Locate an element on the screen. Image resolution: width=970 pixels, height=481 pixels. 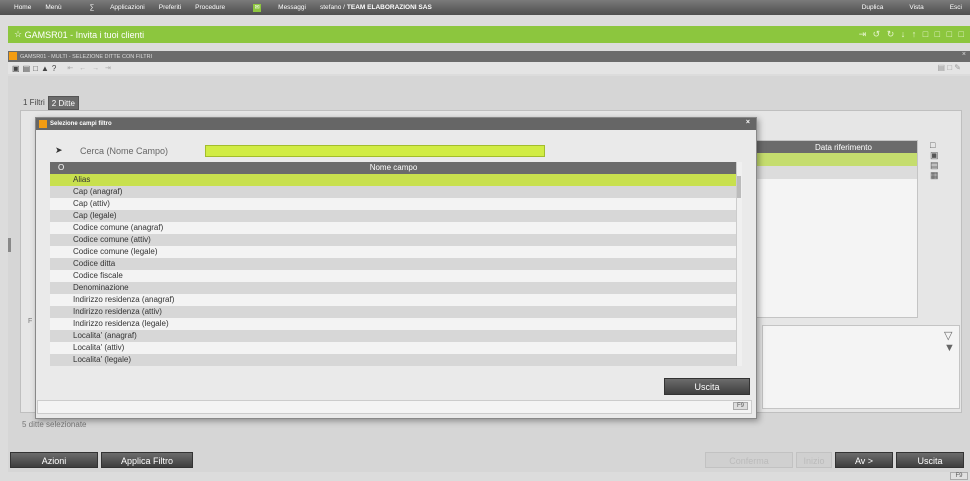
window-controls: ⇥ ↺ ↻ ↓ ↑ □ □ □ □ is located at coordinates (912, 34).